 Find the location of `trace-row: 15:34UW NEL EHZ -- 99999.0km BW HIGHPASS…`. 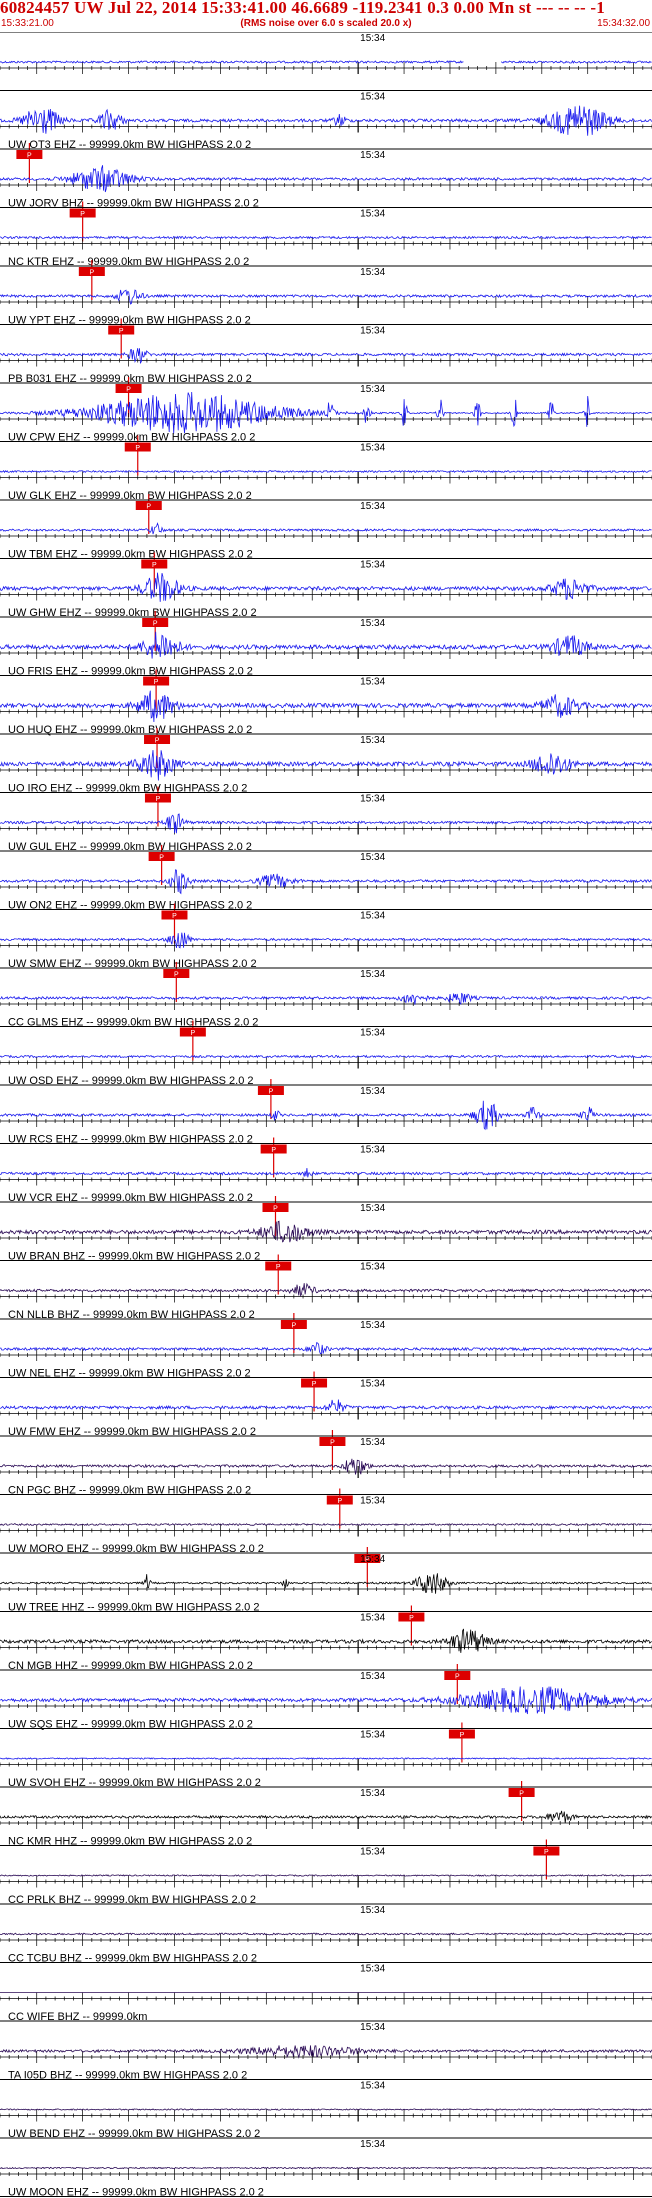

trace-row: 15:34UW NEL EHZ -- 99999.0km BW HIGHPASS… is located at coordinates (326, 1365).